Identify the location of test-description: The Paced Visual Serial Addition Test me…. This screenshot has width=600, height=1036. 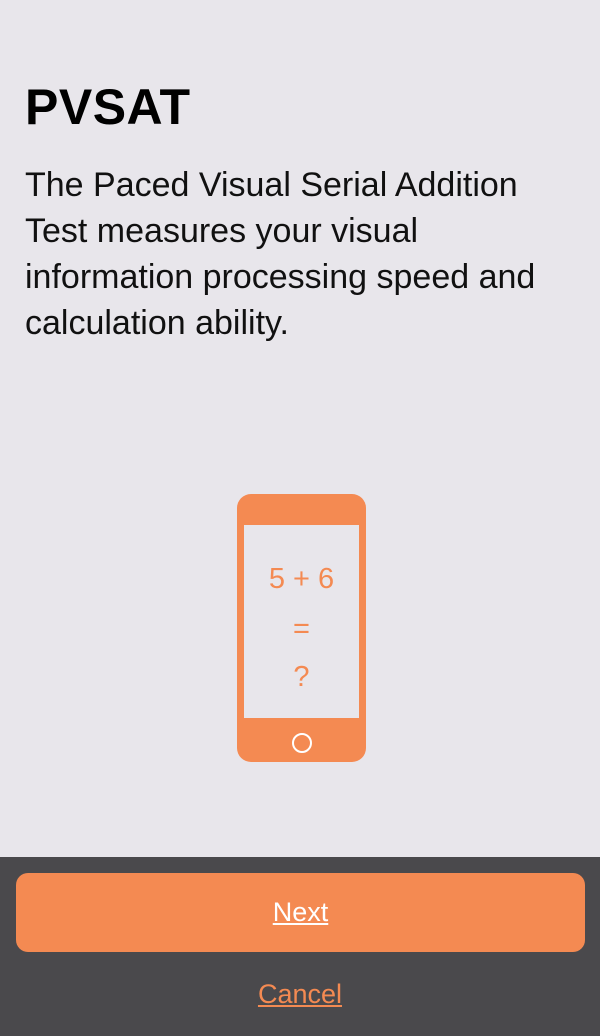
(280, 254).